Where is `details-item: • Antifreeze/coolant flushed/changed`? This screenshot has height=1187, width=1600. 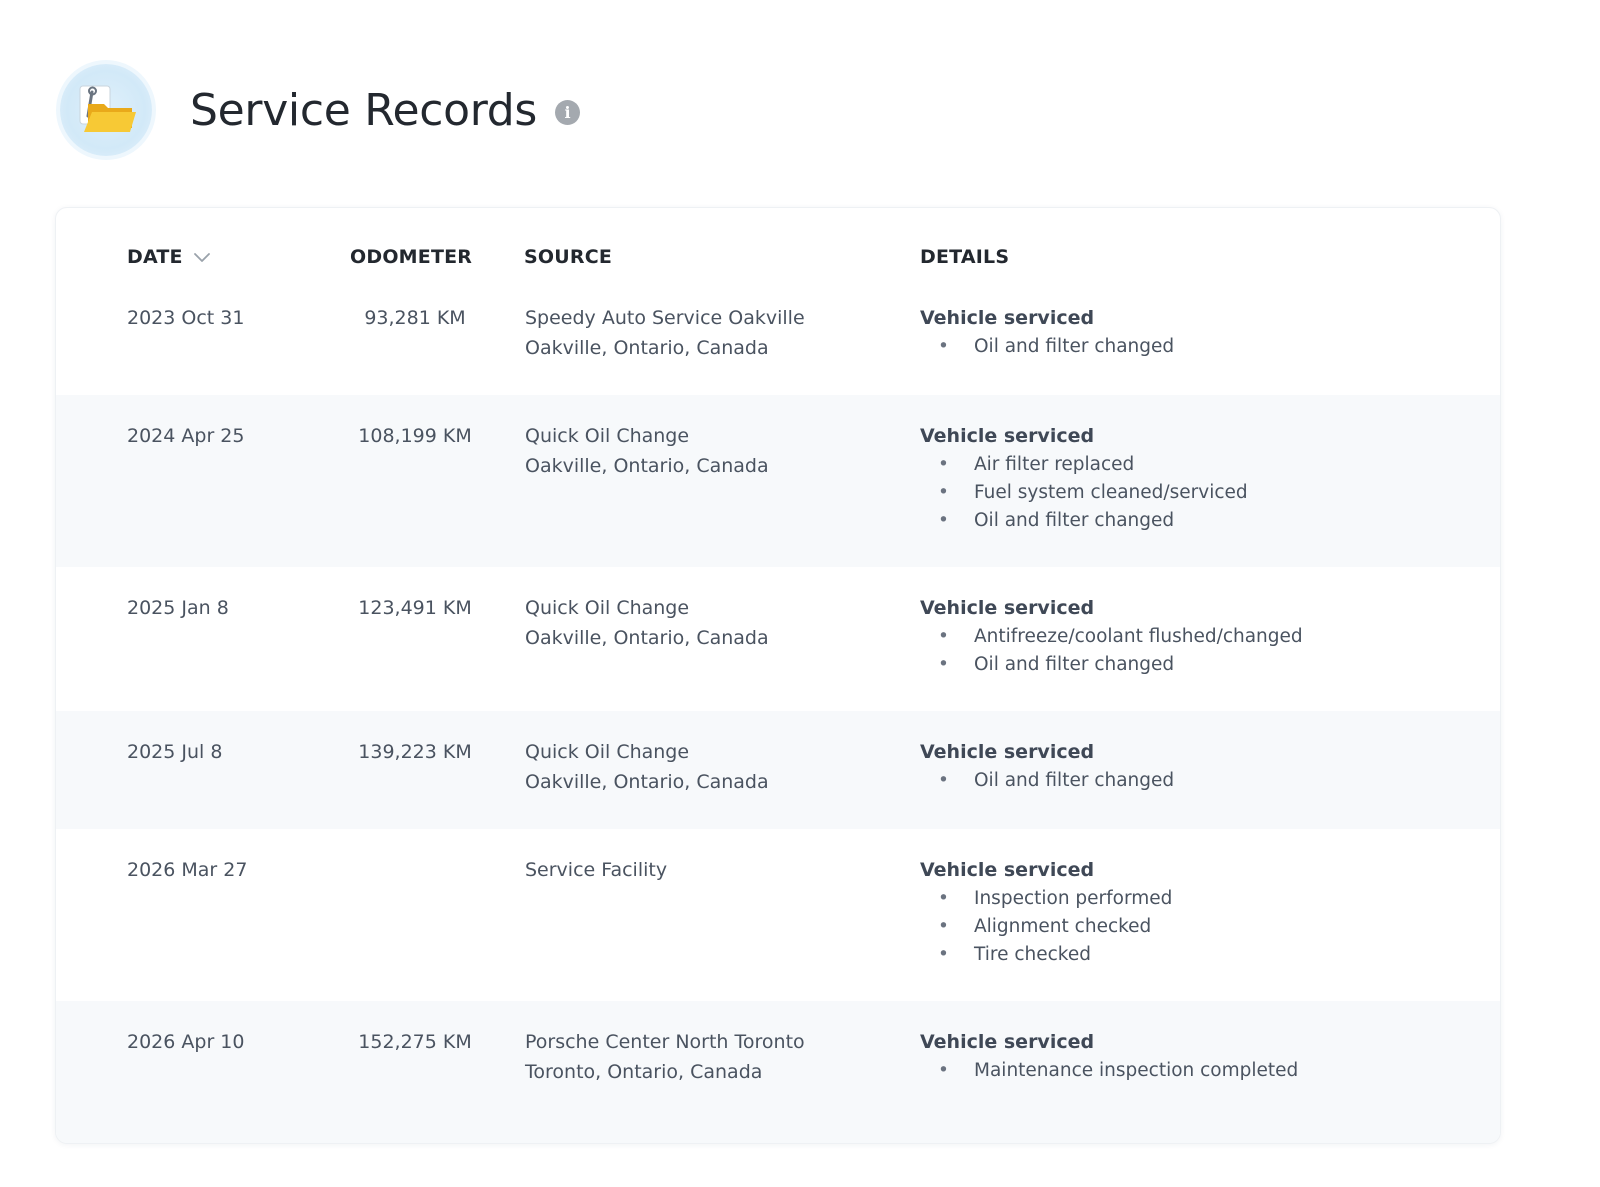
details-item: • Antifreeze/coolant flushed/changed is located at coordinates (1120, 636).